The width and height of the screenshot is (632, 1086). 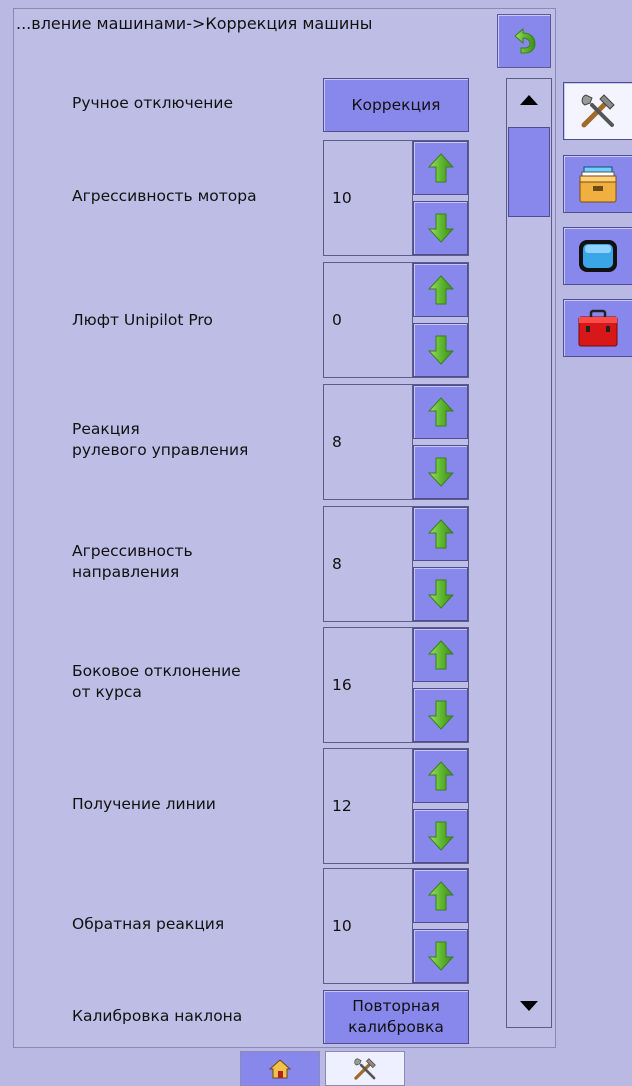 I want to click on manual-disconnect-label: Ручное отключение, so click(x=153, y=103).